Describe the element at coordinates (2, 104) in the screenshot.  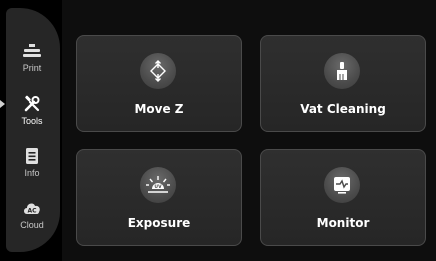
I see `active-indicator-arrow` at that location.